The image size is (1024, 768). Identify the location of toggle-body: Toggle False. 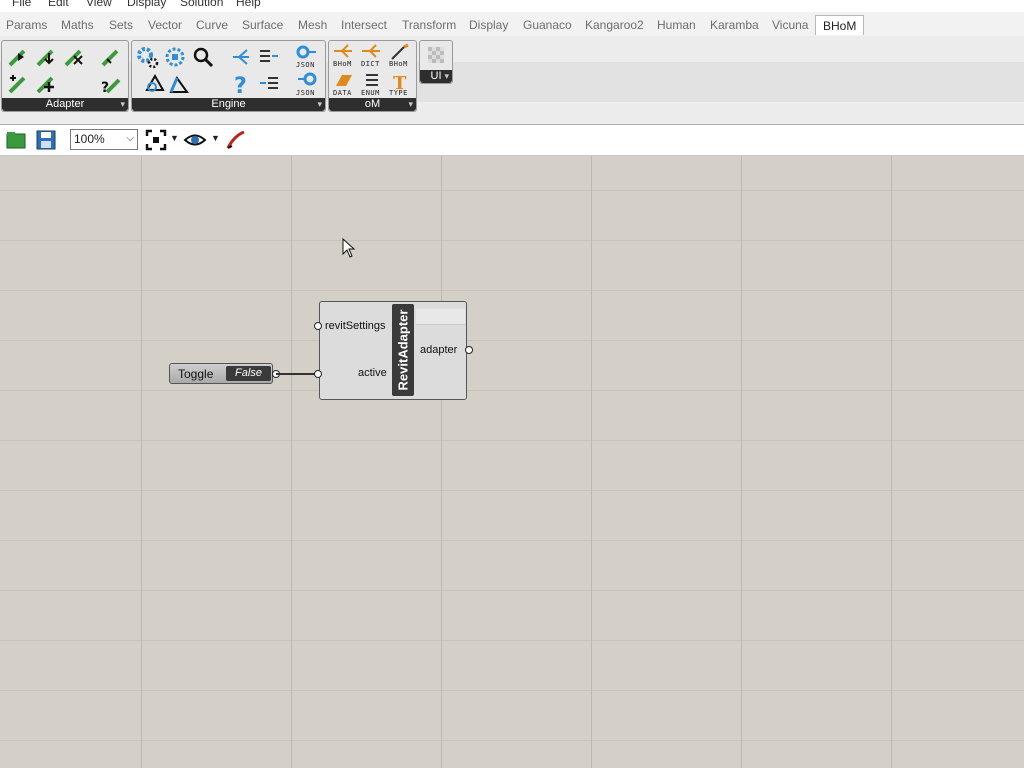
(221, 373).